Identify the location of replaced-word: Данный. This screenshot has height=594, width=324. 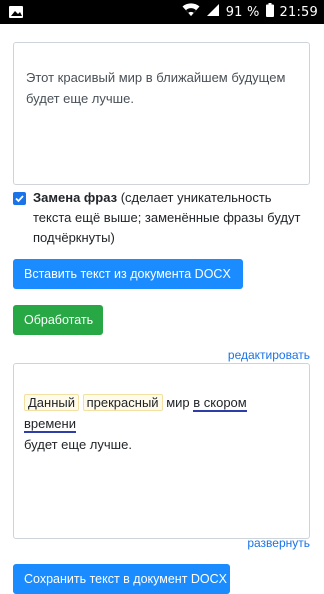
(51, 402).